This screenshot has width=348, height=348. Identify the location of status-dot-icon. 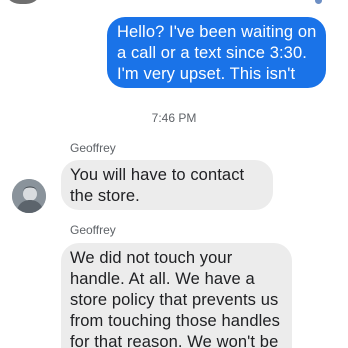
(318, 2).